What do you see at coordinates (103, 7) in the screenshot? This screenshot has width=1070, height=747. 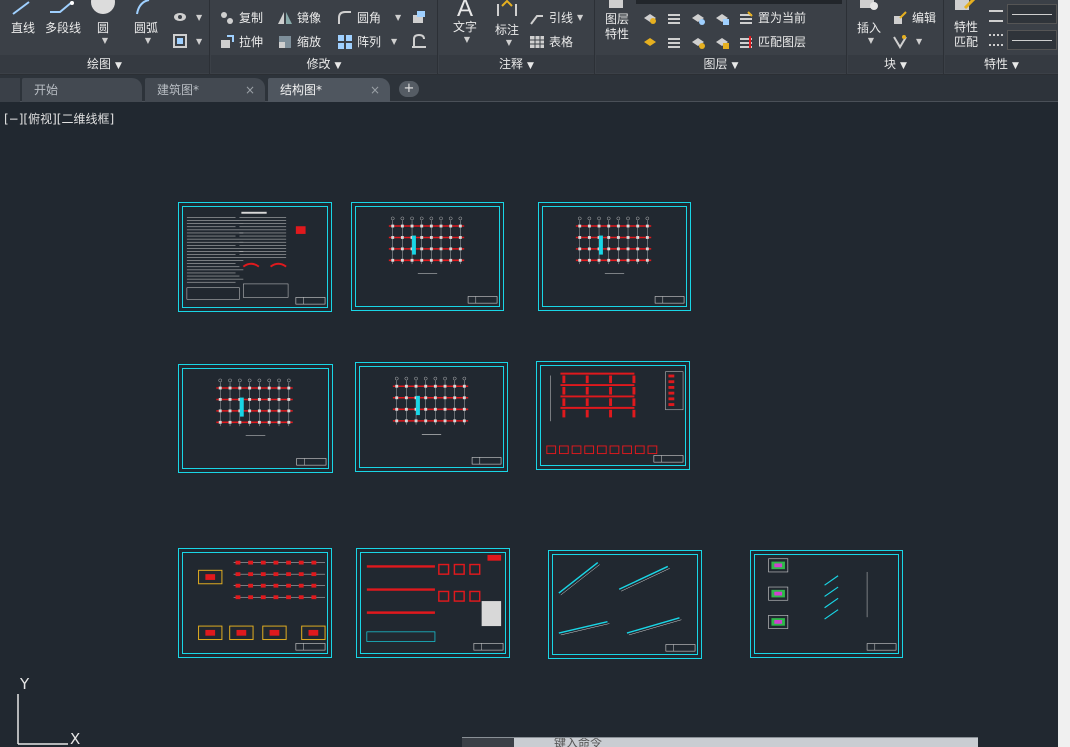 I see `circle-icon` at bounding box center [103, 7].